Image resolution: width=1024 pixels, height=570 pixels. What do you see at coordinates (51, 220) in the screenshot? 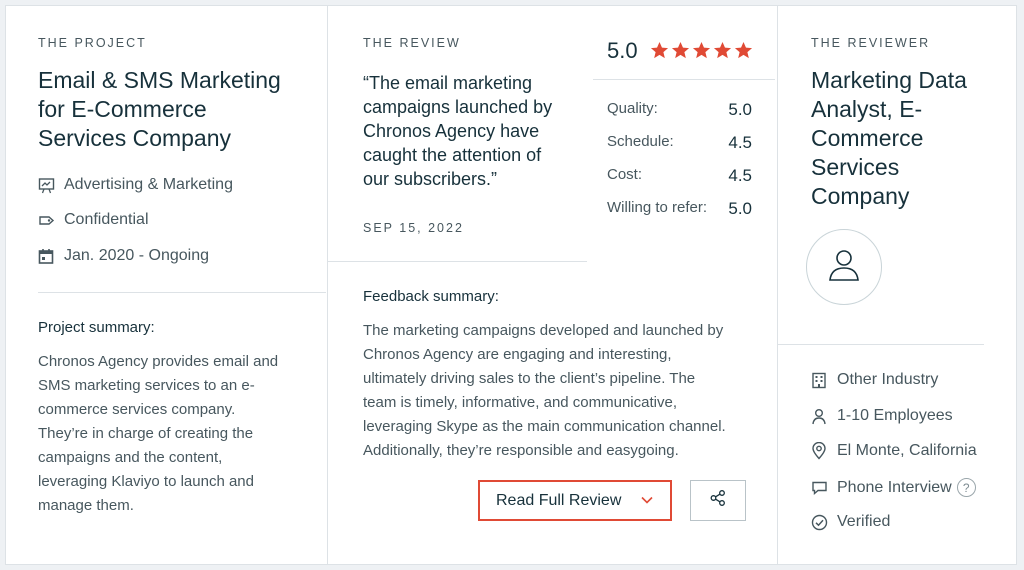
I see `price-tag-icon` at bounding box center [51, 220].